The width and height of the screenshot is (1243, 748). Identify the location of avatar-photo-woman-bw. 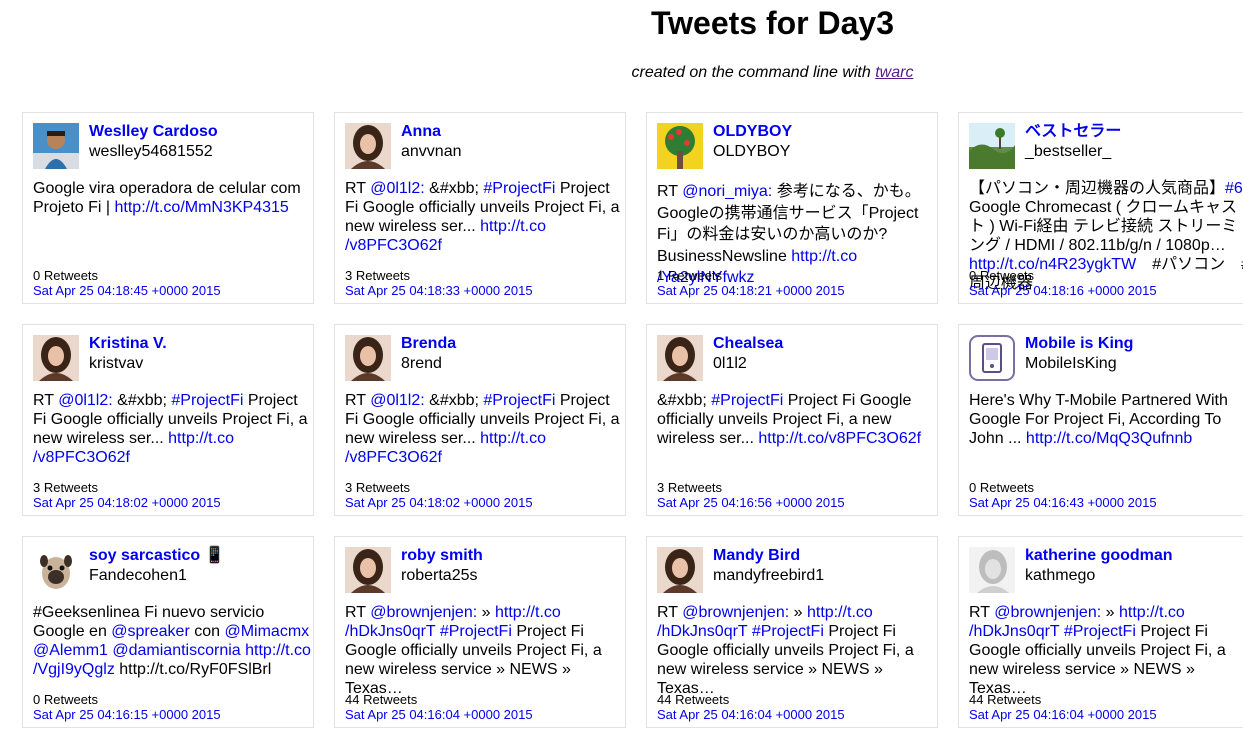
(992, 570).